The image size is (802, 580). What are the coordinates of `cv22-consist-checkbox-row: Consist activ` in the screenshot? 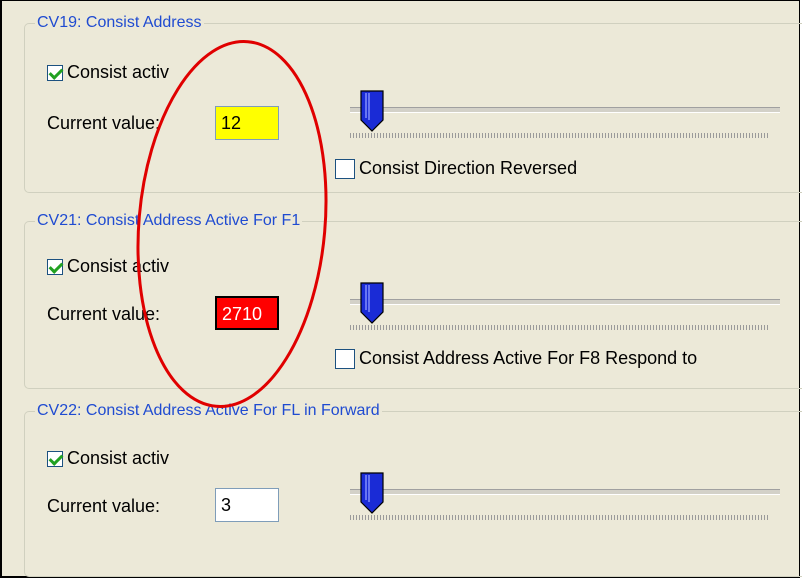 It's located at (108, 458).